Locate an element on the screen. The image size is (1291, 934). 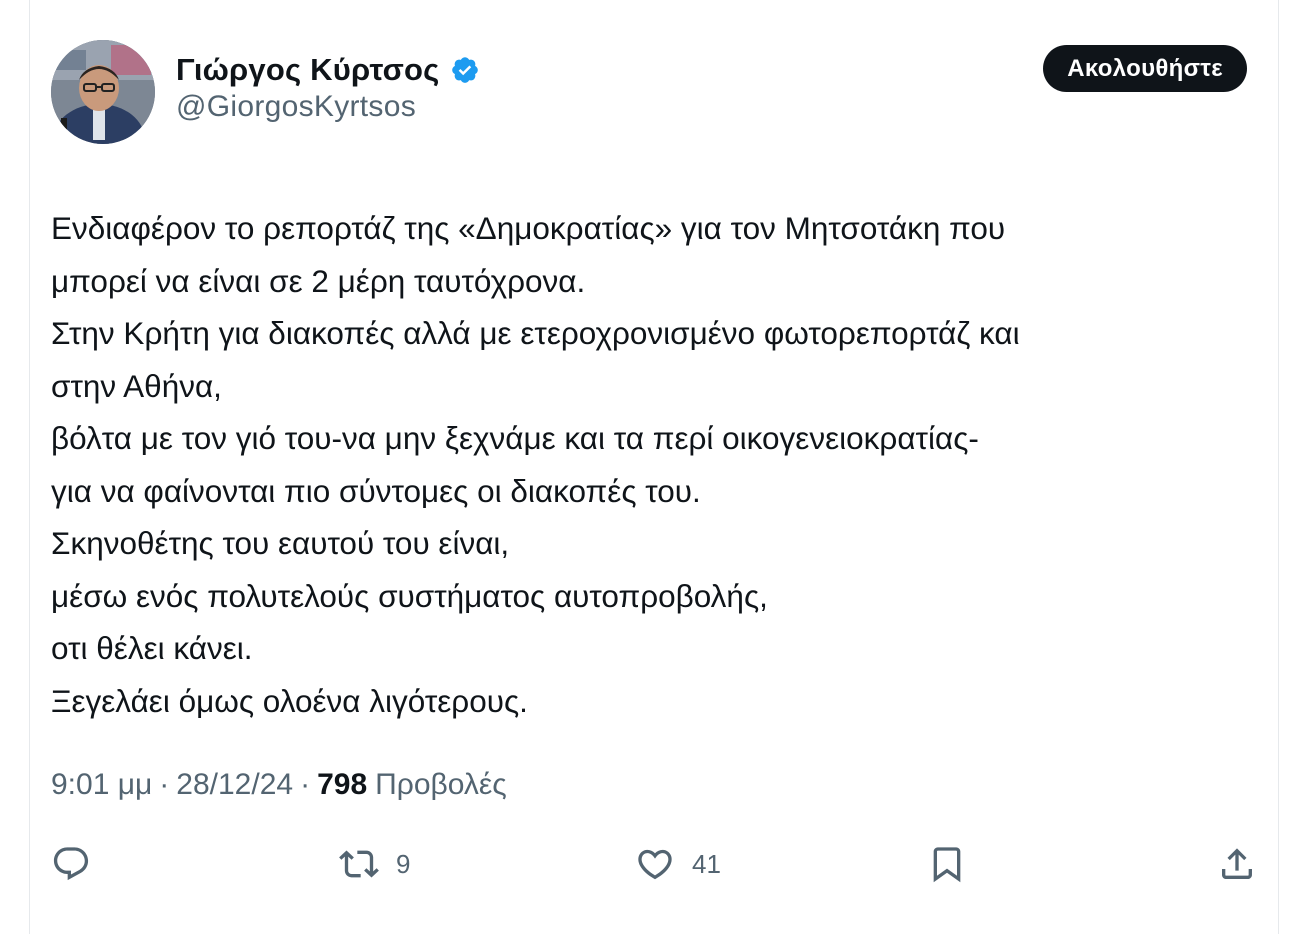
tweet-text-line: στην Αθήνα, is located at coordinates (136, 385).